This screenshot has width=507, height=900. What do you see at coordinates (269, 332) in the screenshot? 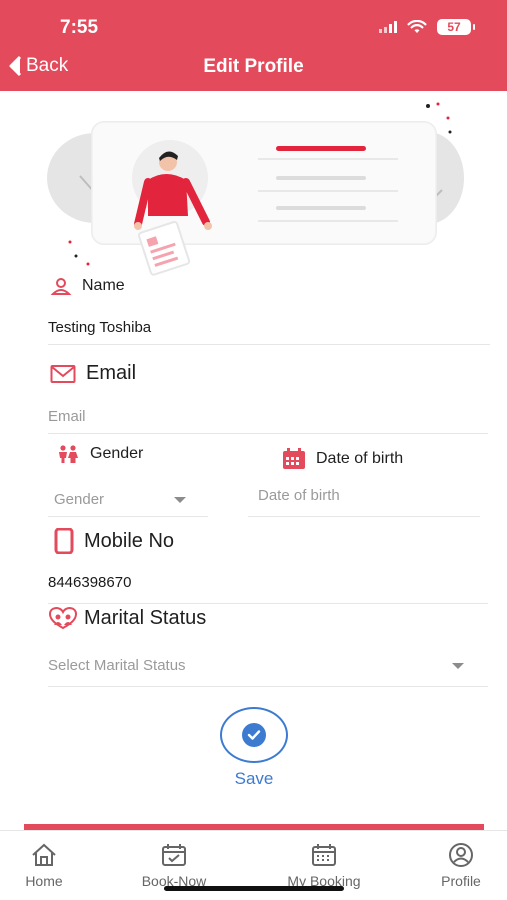
I see `name-field: Testing Toshiba` at bounding box center [269, 332].